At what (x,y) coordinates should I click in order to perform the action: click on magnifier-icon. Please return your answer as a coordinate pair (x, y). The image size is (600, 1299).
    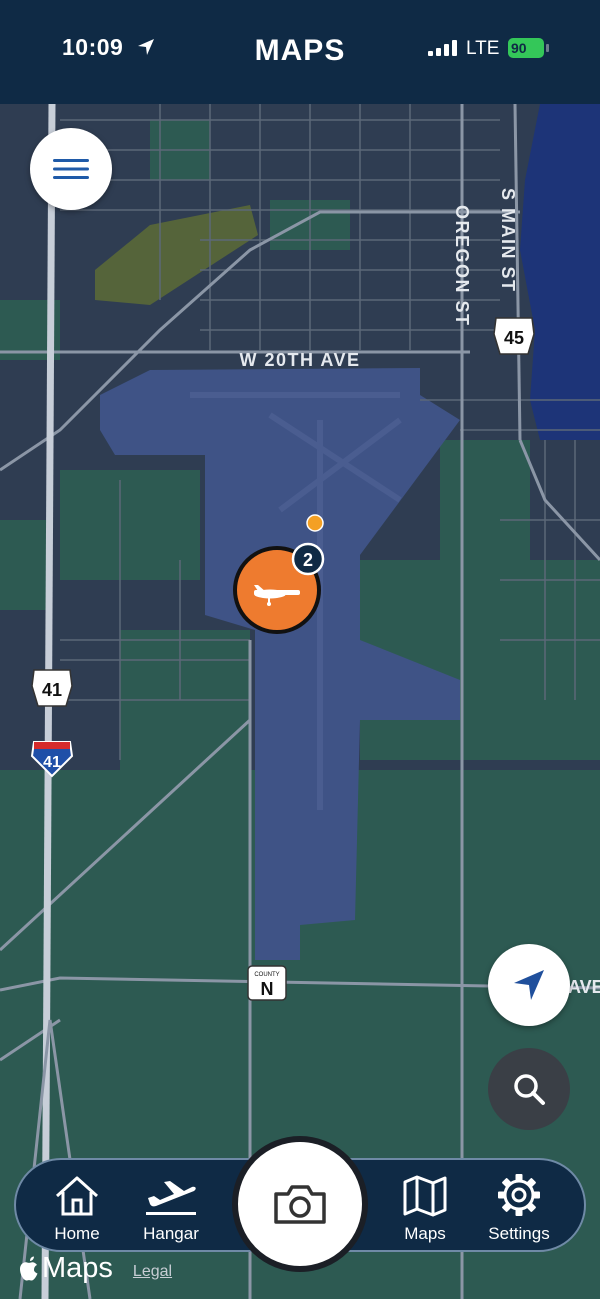
    Looking at the image, I should click on (529, 1089).